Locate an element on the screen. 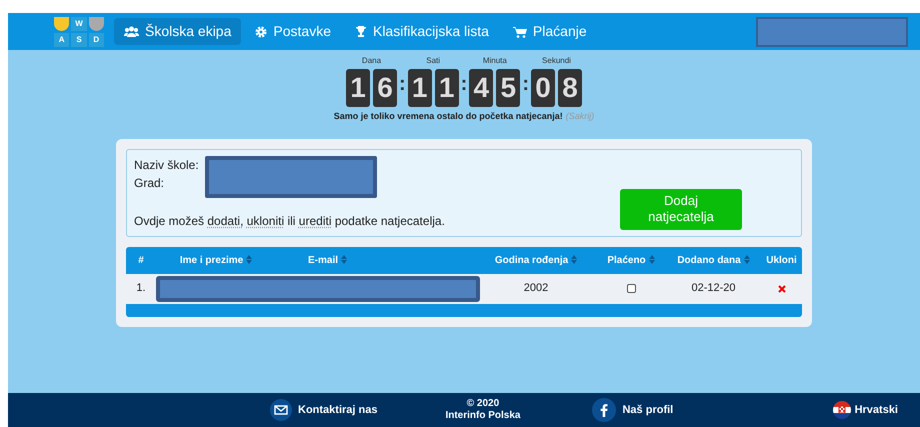 The width and height of the screenshot is (920, 427). croatian-flag-icon is located at coordinates (841, 410).